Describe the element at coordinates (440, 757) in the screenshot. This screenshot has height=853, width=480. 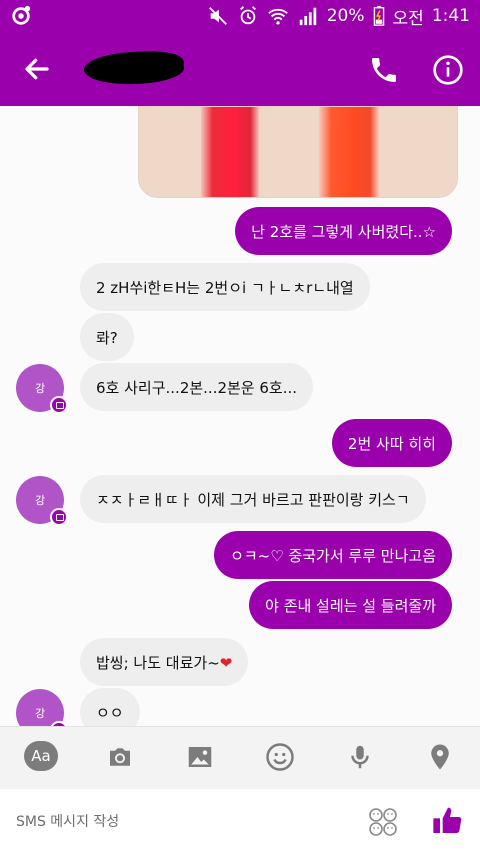
I see `location-pin-icon` at that location.